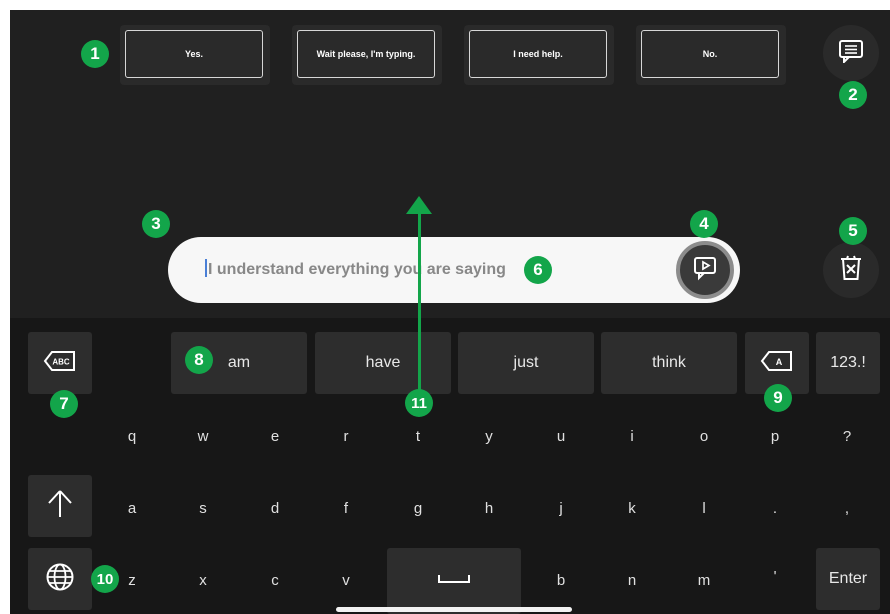 This screenshot has width=890, height=614. Describe the element at coordinates (561, 508) in the screenshot. I see `key-j: j` at that location.